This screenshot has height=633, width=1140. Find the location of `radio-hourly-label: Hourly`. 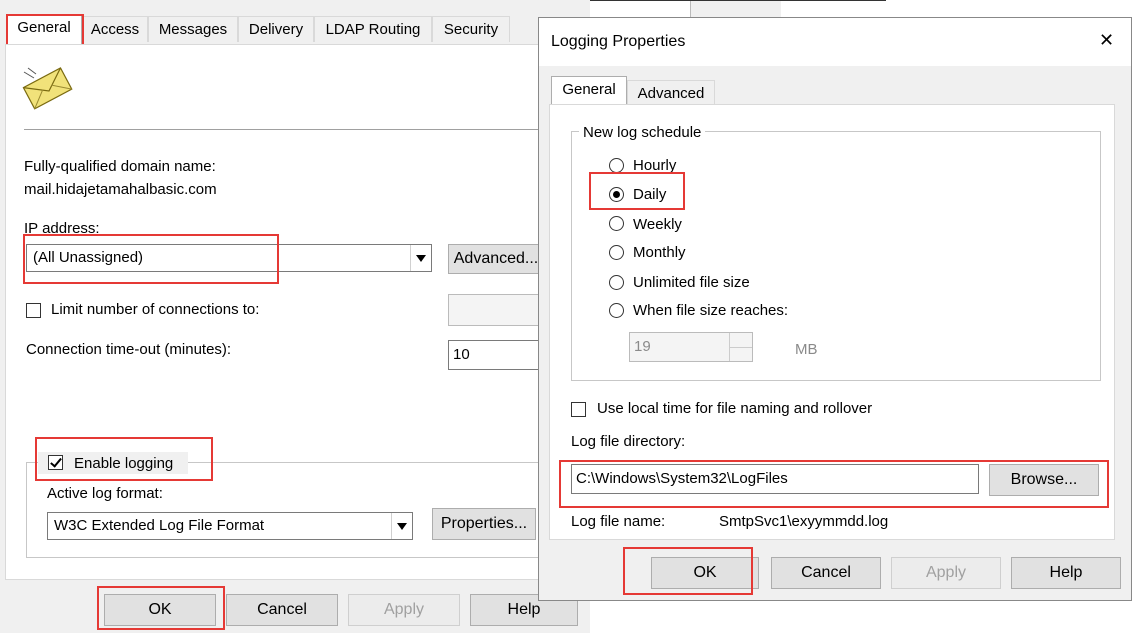

radio-hourly-label: Hourly is located at coordinates (655, 165).